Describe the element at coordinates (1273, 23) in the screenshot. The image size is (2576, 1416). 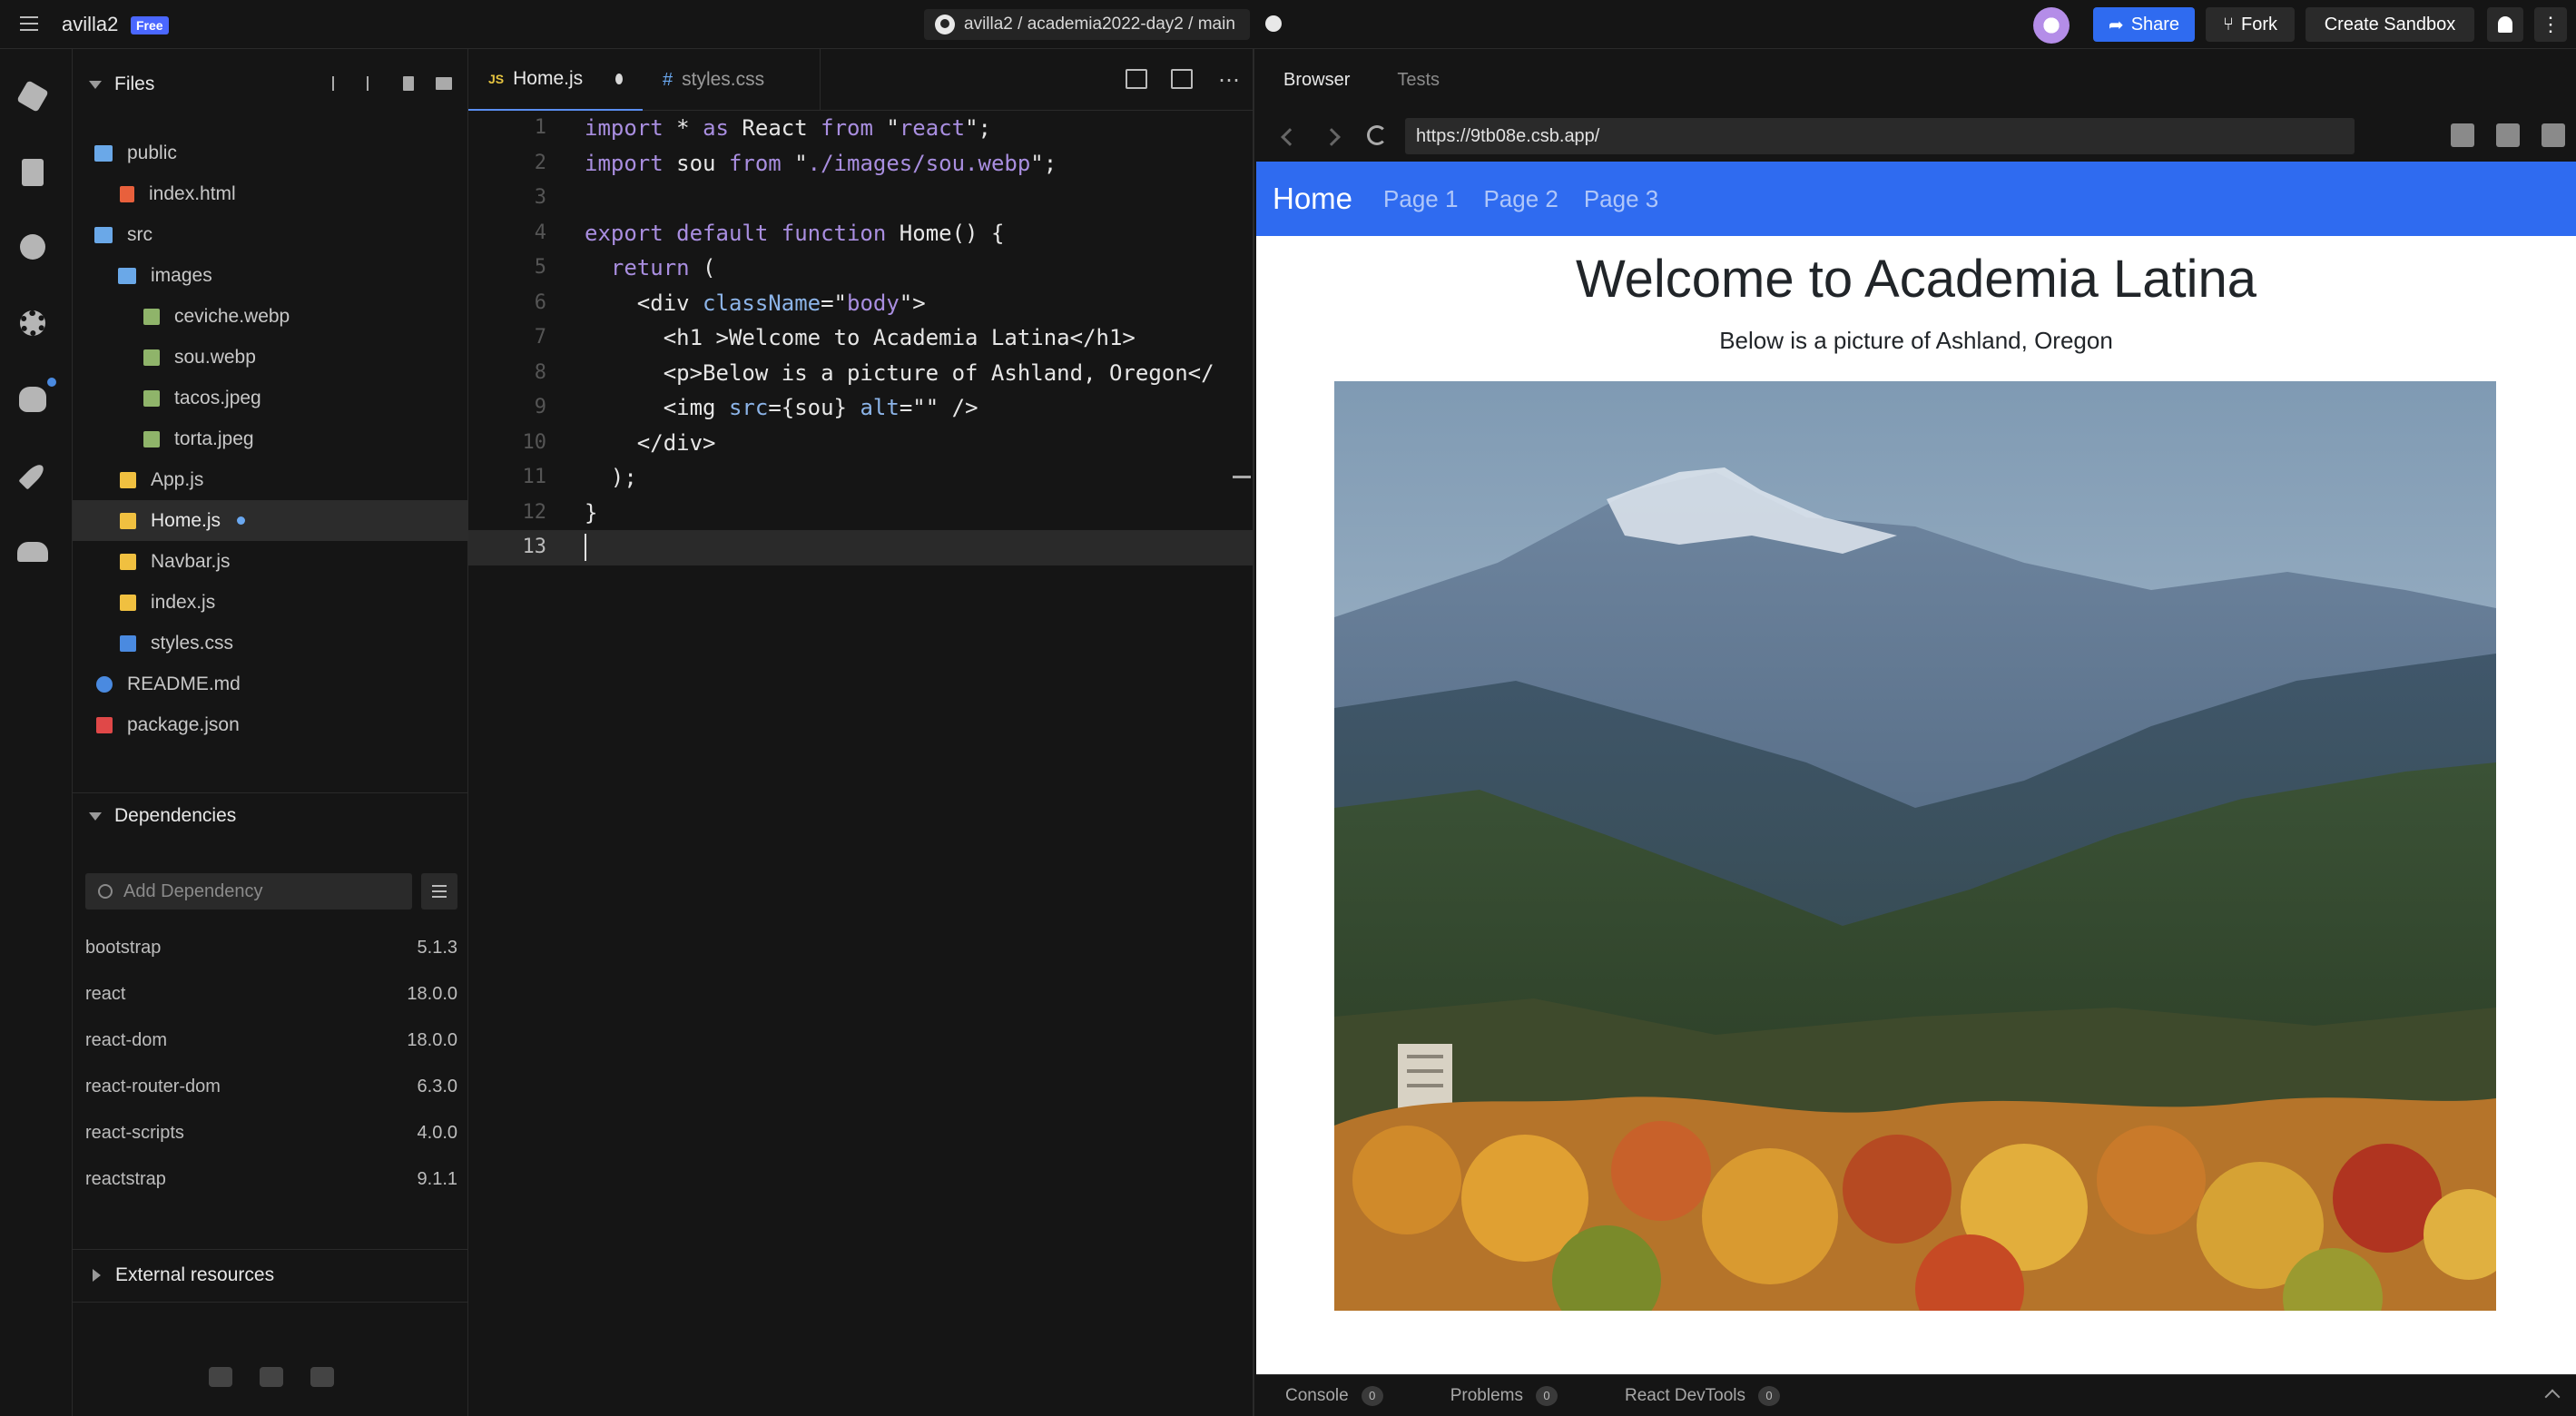
I see `globe-icon` at that location.